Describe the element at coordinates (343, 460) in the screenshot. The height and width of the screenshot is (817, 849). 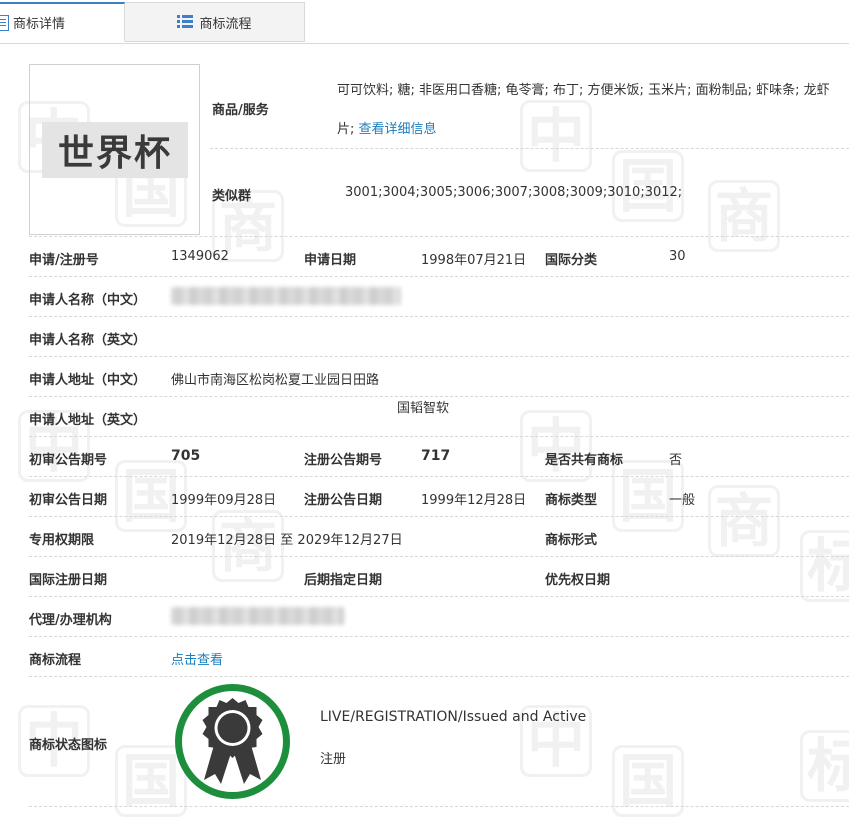
I see `reg-pub-no-label: 注册公告期号` at that location.